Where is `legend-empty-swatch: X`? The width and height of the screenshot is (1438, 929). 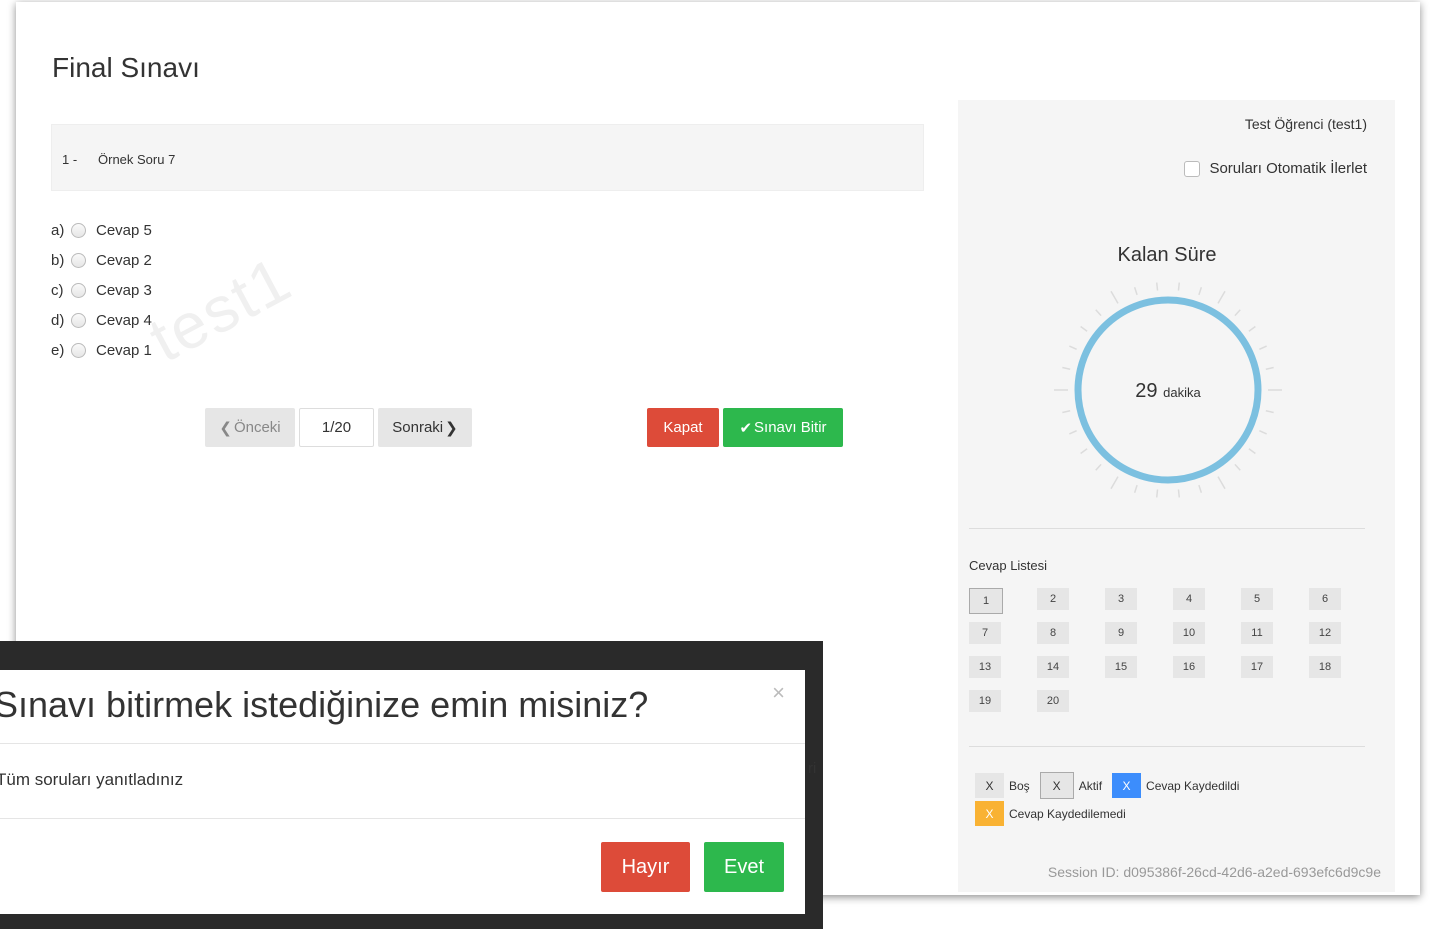
legend-empty-swatch: X is located at coordinates (989, 785).